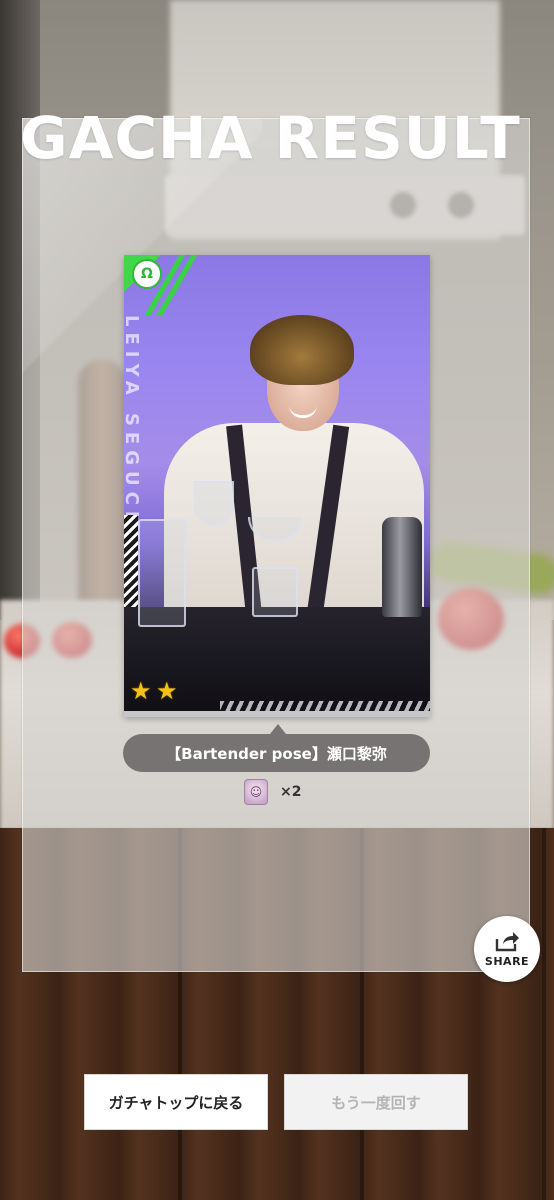 The height and width of the screenshot is (1200, 554). Describe the element at coordinates (302, 350) in the screenshot. I see `character-hair` at that location.